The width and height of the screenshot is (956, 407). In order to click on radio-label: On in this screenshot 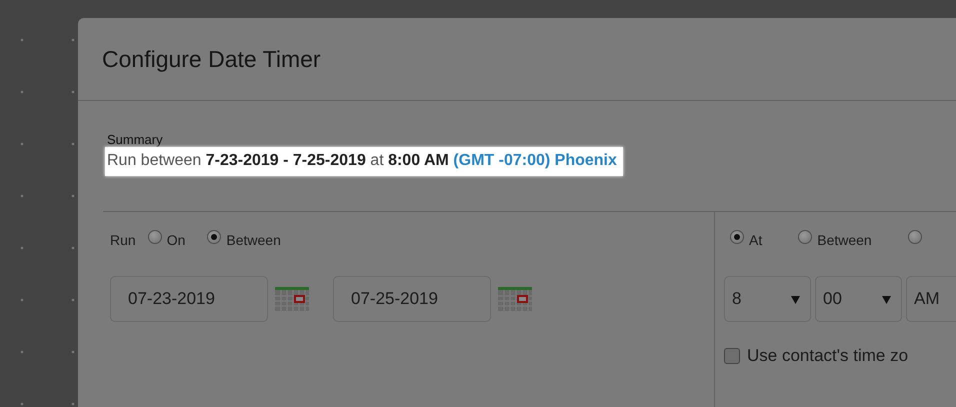, I will do `click(176, 240)`.